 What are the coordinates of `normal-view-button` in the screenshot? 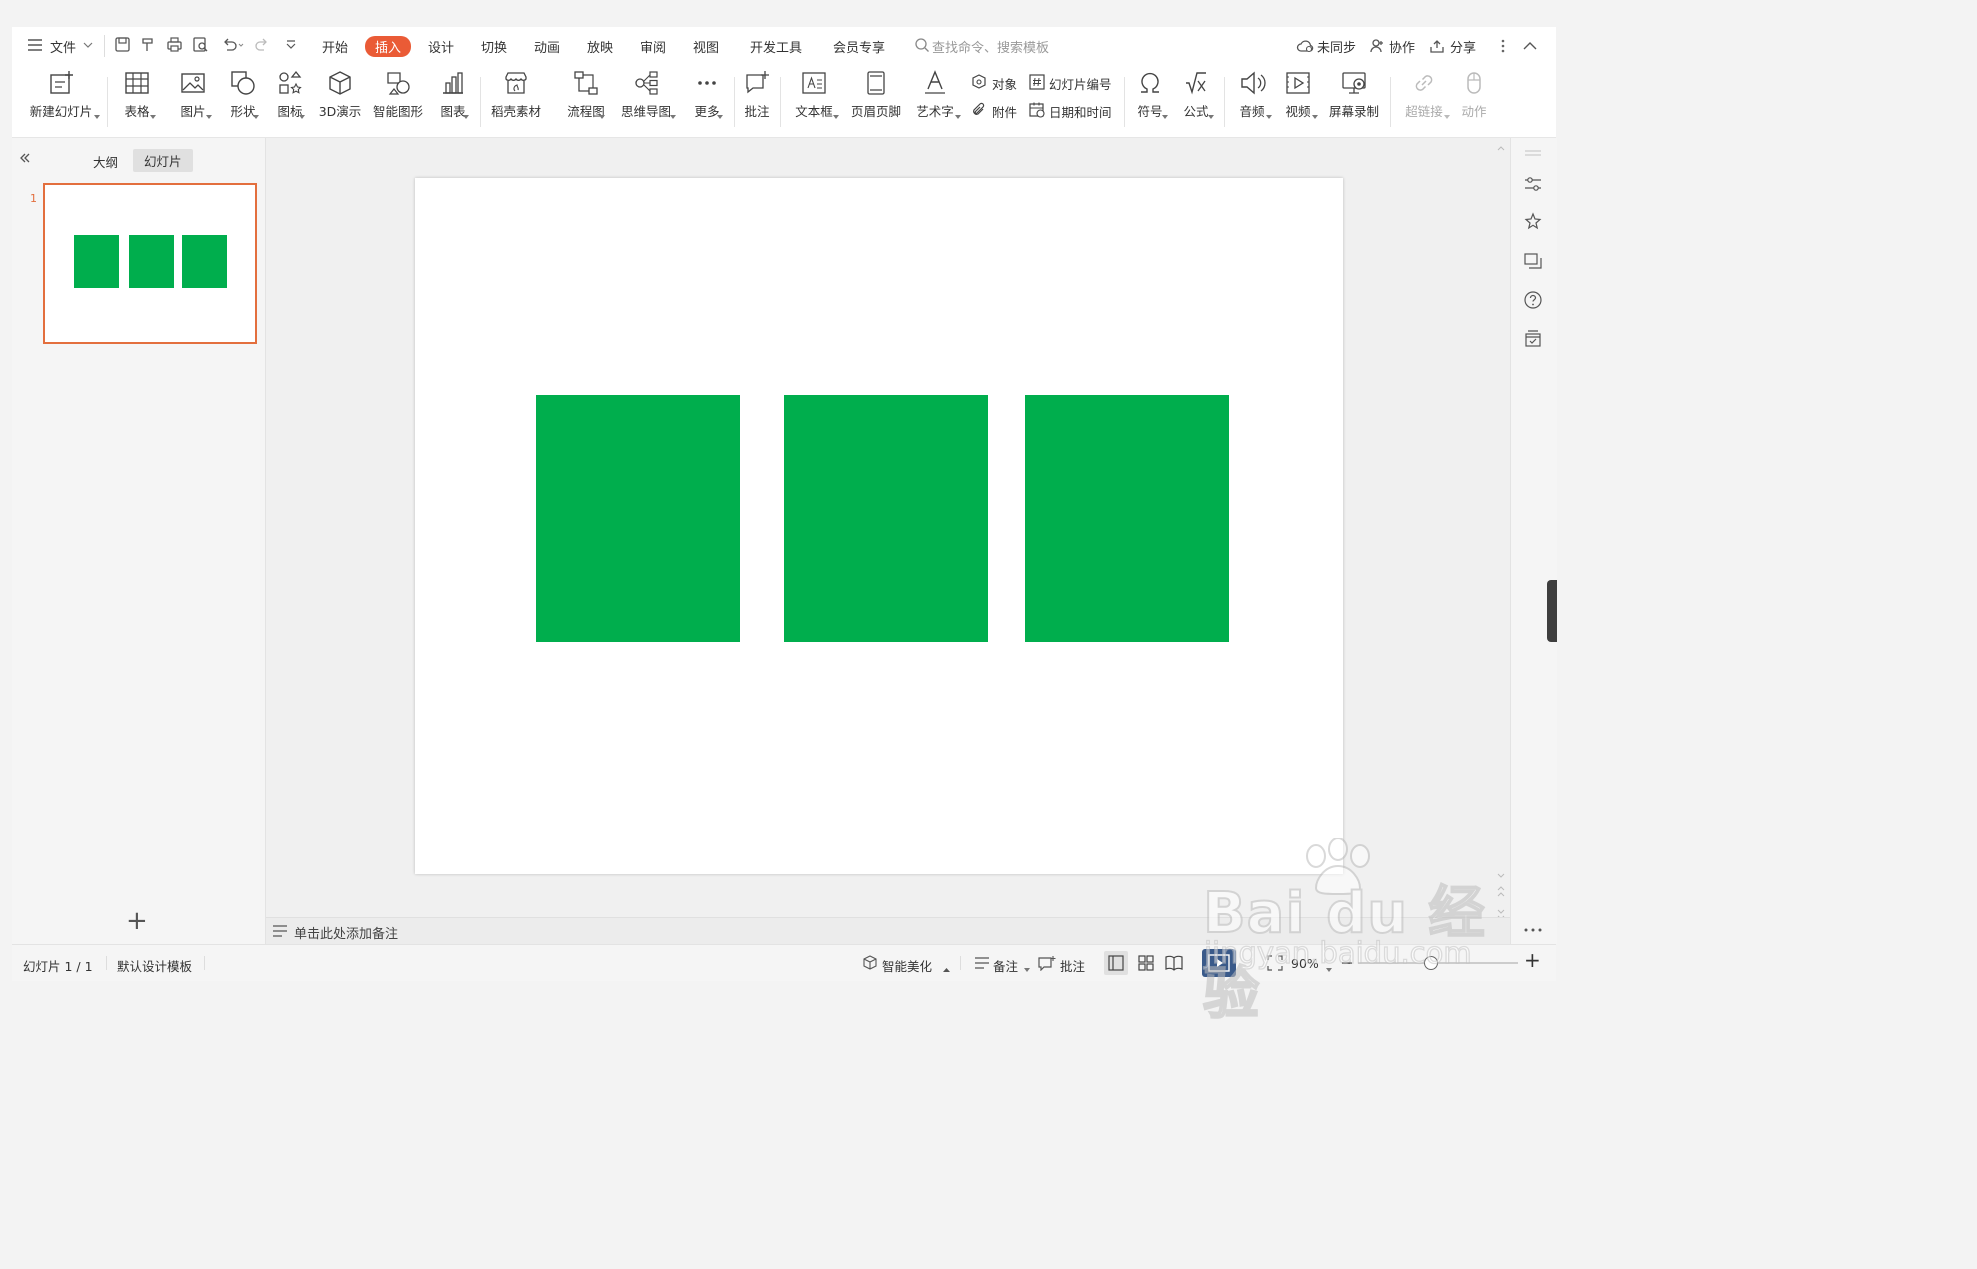 It's located at (1116, 963).